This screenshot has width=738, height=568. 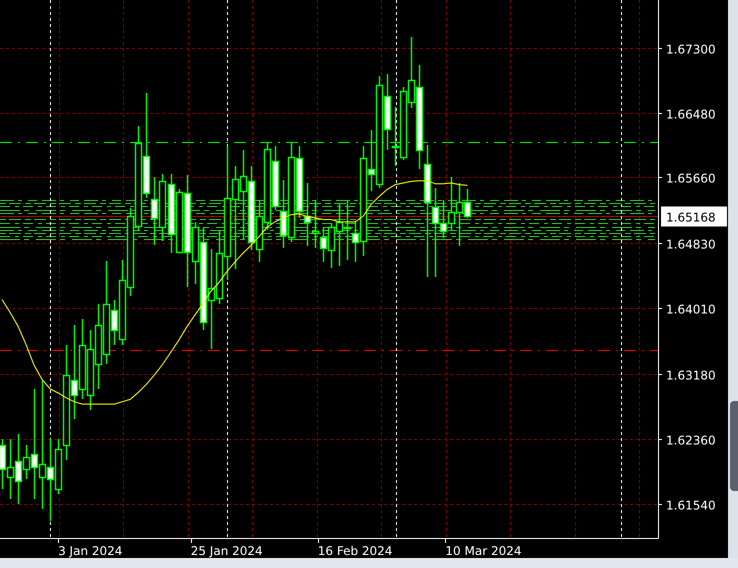 I want to click on date-axis-label: 16 Feb 2024, so click(x=355, y=551).